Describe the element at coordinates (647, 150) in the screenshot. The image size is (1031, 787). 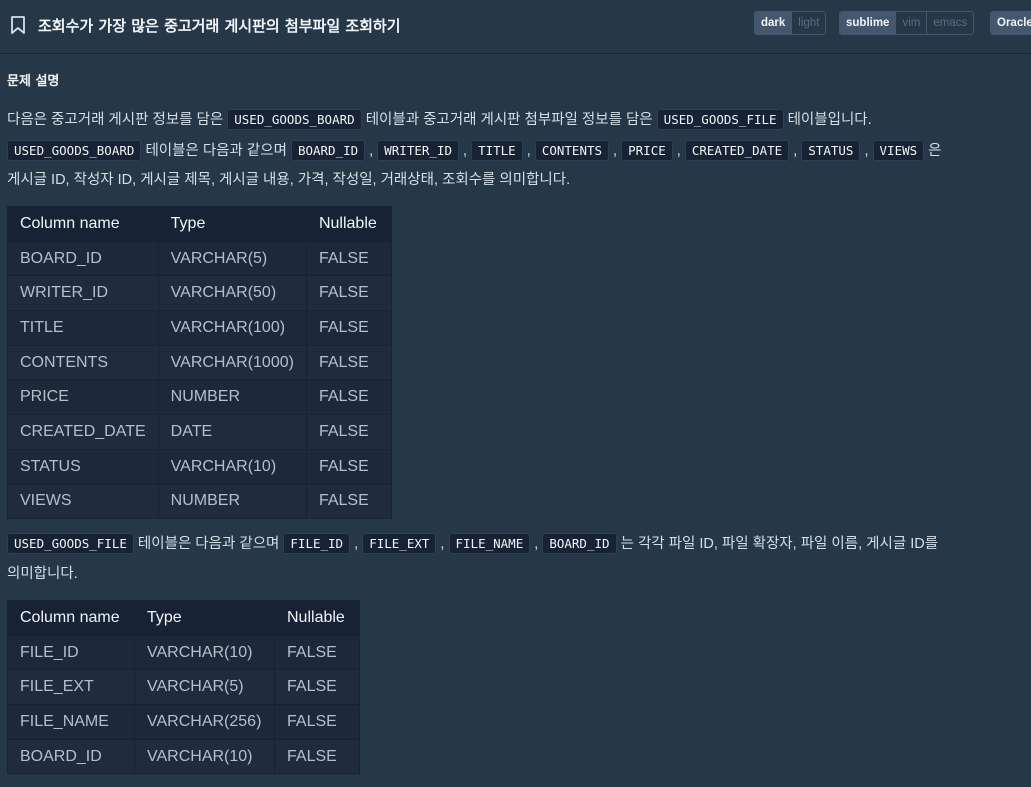
I see `column-name-code: PRICE` at that location.